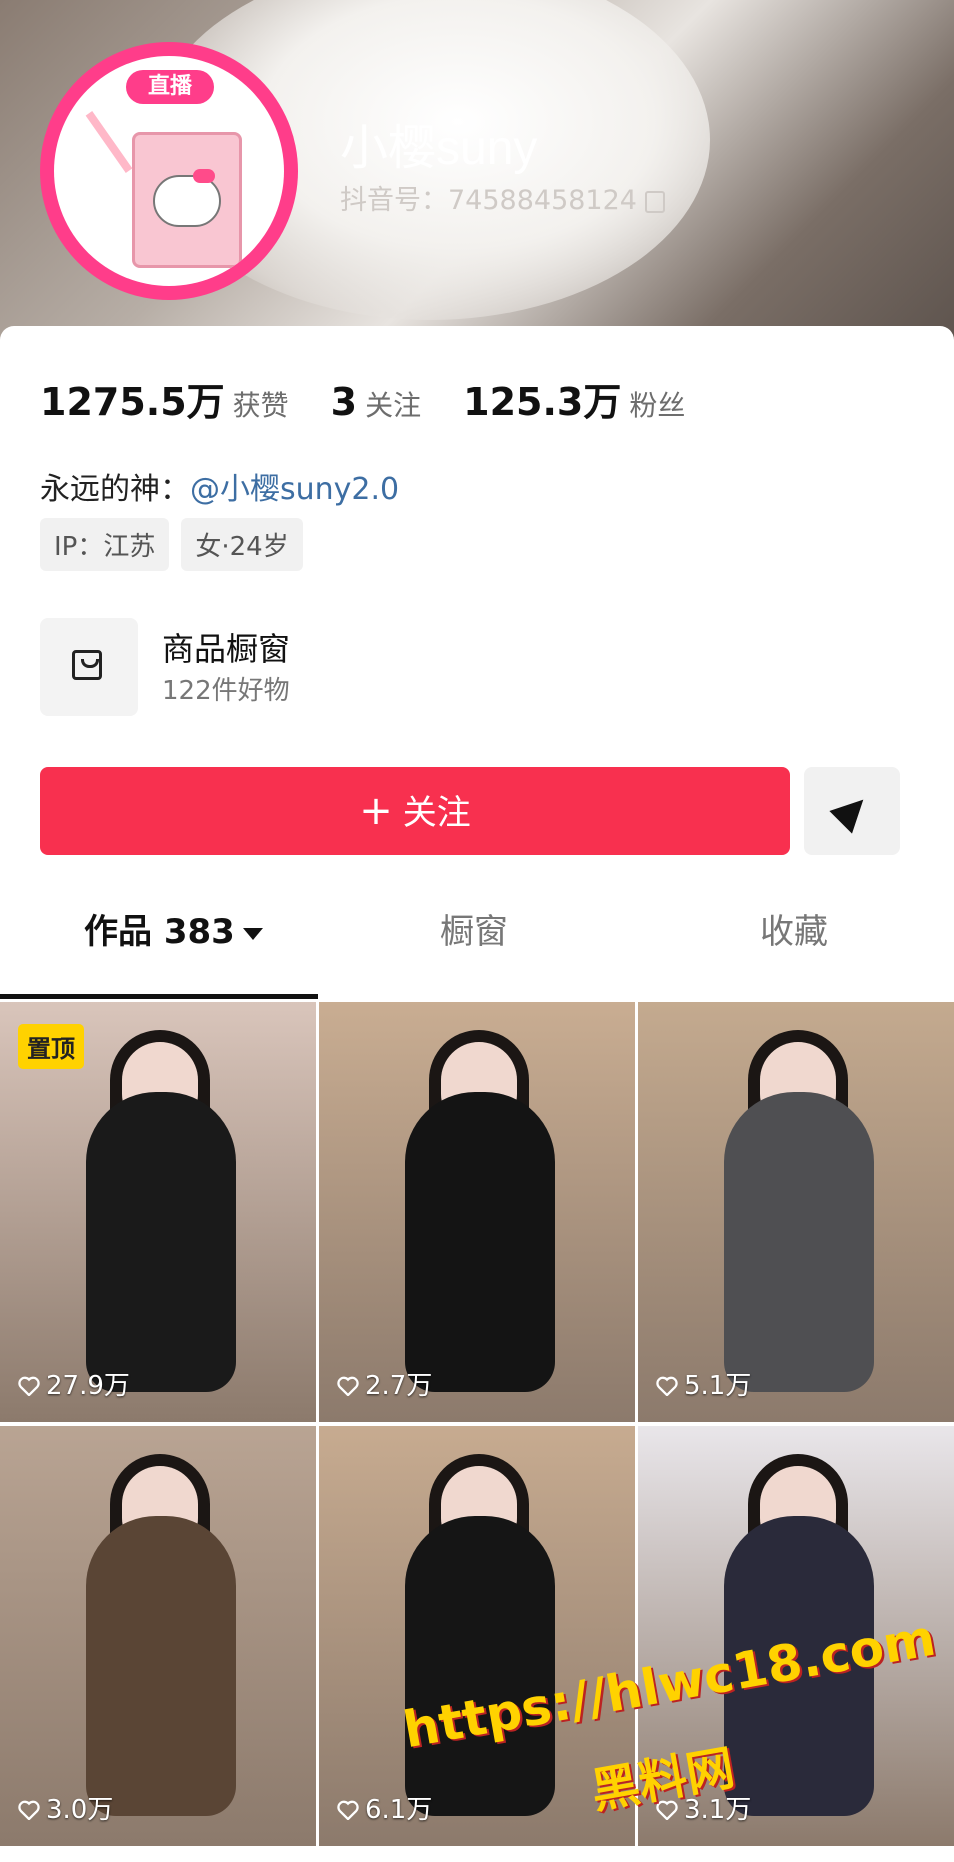 This screenshot has width=954, height=1862. Describe the element at coordinates (242, 544) in the screenshot. I see `gender-age-tag: 女·24岁` at that location.